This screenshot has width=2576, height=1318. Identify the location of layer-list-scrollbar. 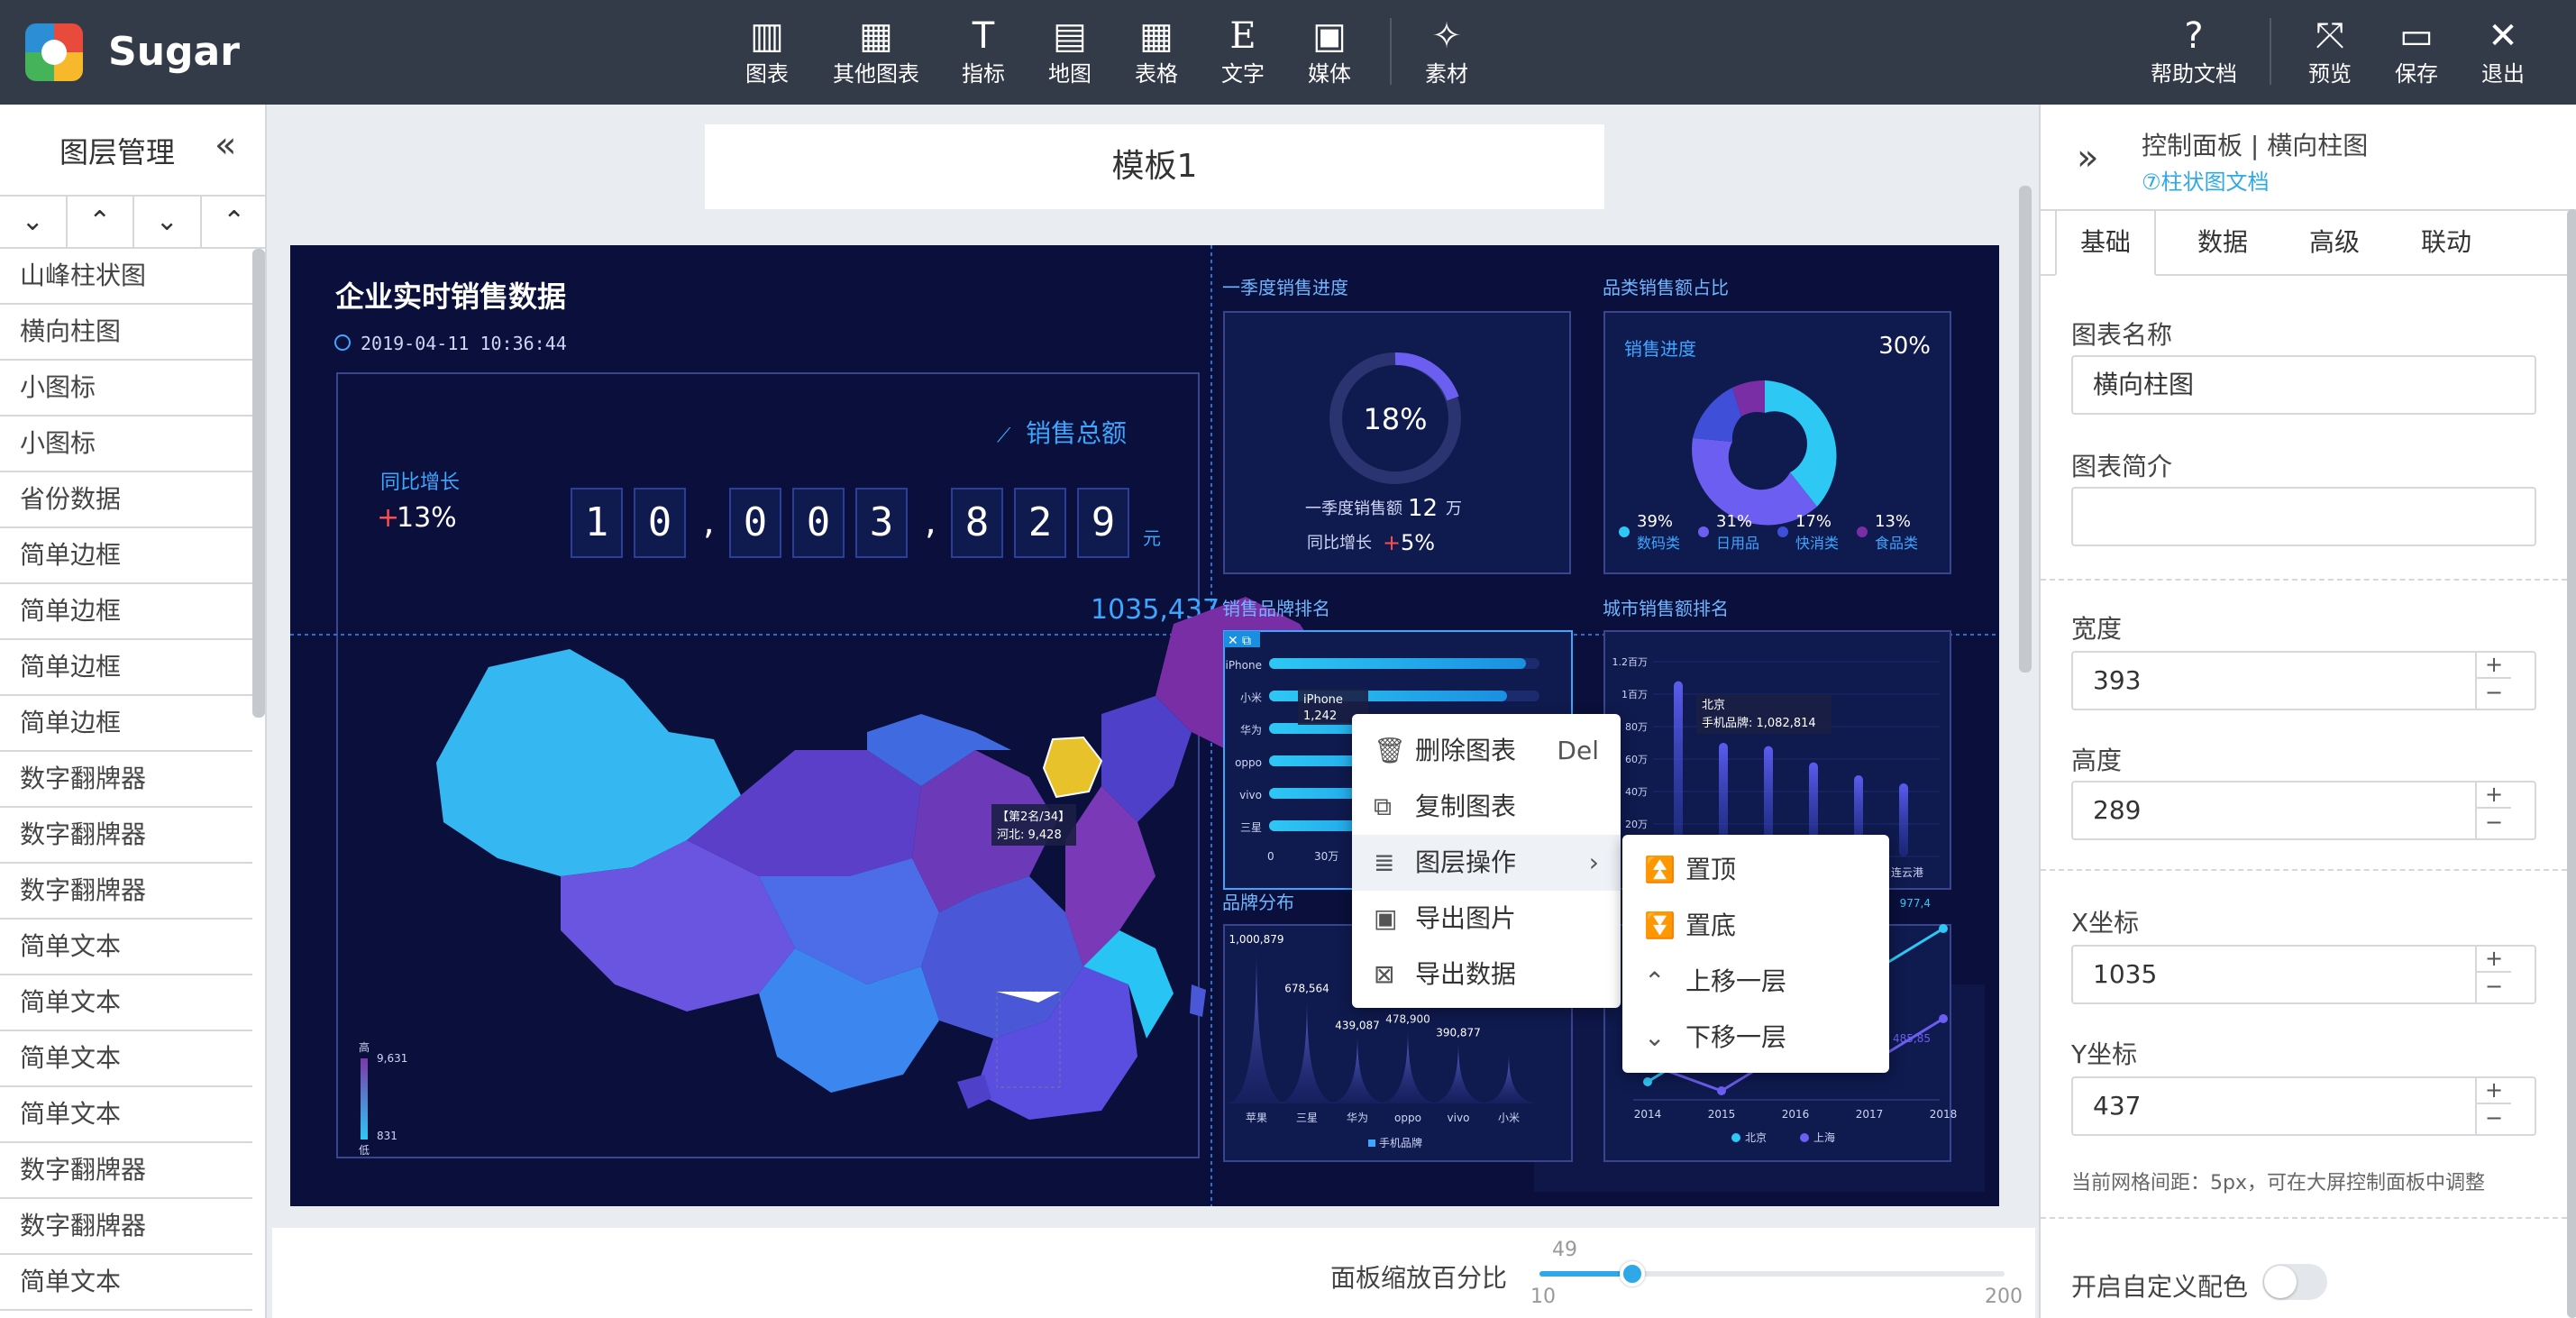
(258, 484).